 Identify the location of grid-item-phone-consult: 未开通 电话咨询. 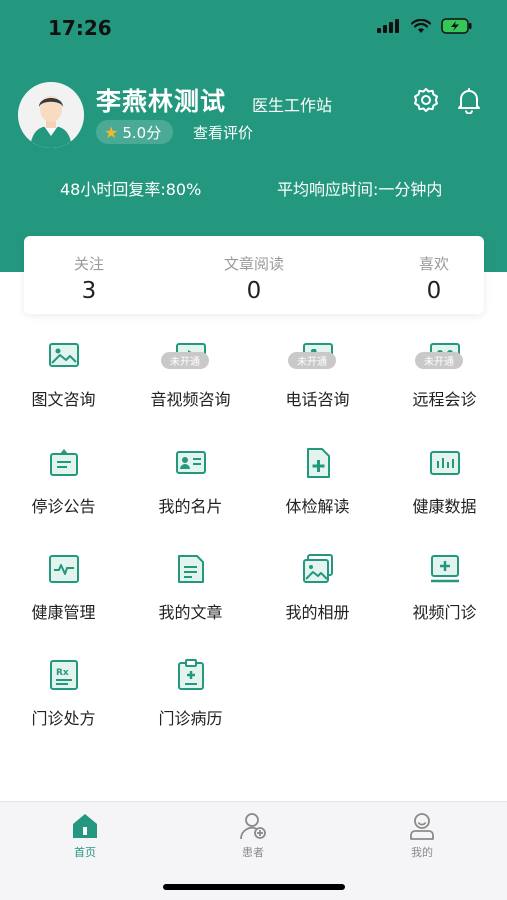
(317, 380).